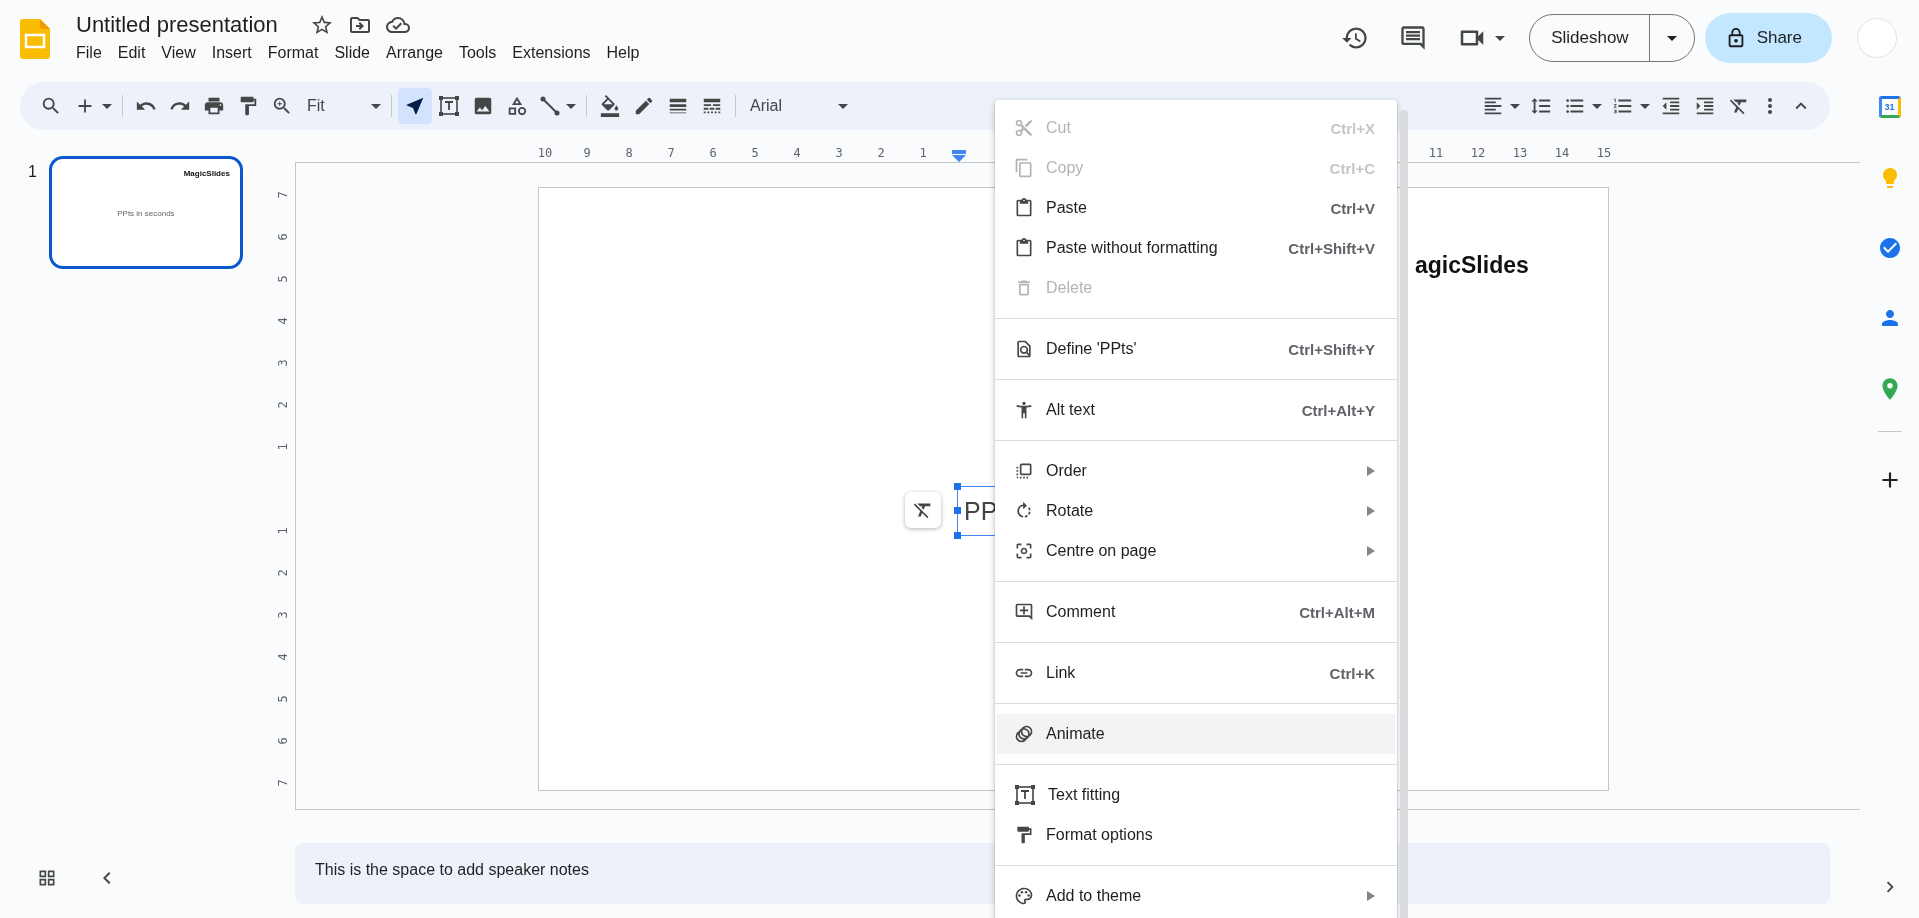  Describe the element at coordinates (1065, 168) in the screenshot. I see `menu-option-label: Copy` at that location.